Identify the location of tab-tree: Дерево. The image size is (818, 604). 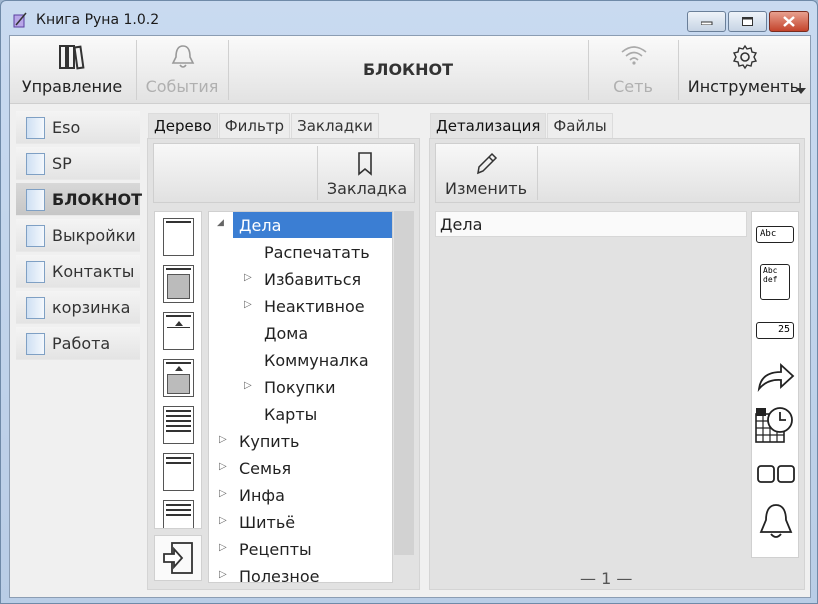
(183, 125).